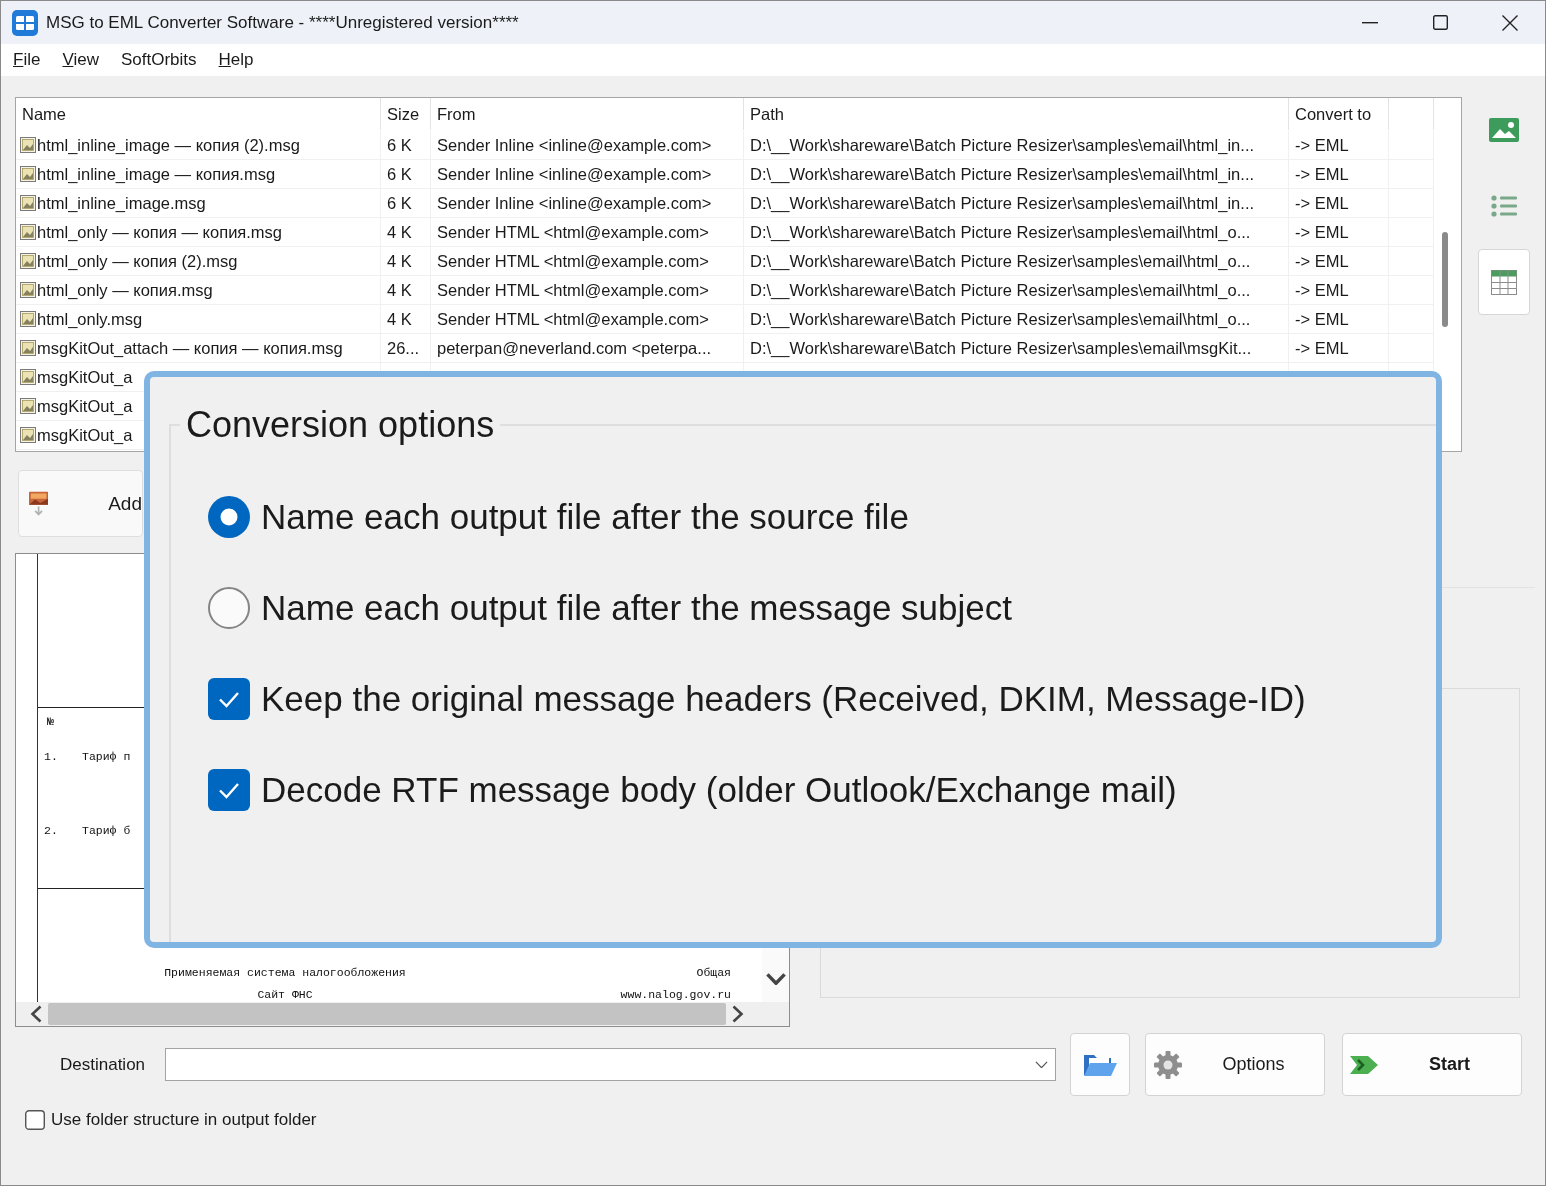 Image resolution: width=1546 pixels, height=1186 pixels. What do you see at coordinates (156, 174) in the screenshot?
I see `file-name: html_inline_image — копия.msg` at bounding box center [156, 174].